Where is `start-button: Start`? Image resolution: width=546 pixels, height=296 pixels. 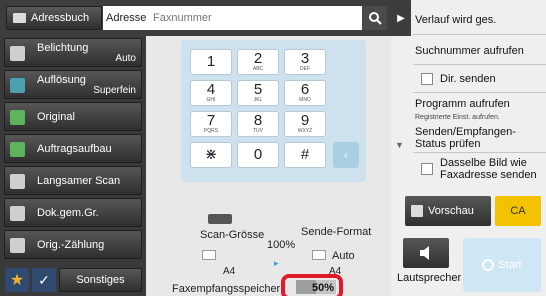
start-button: Start is located at coordinates (502, 265).